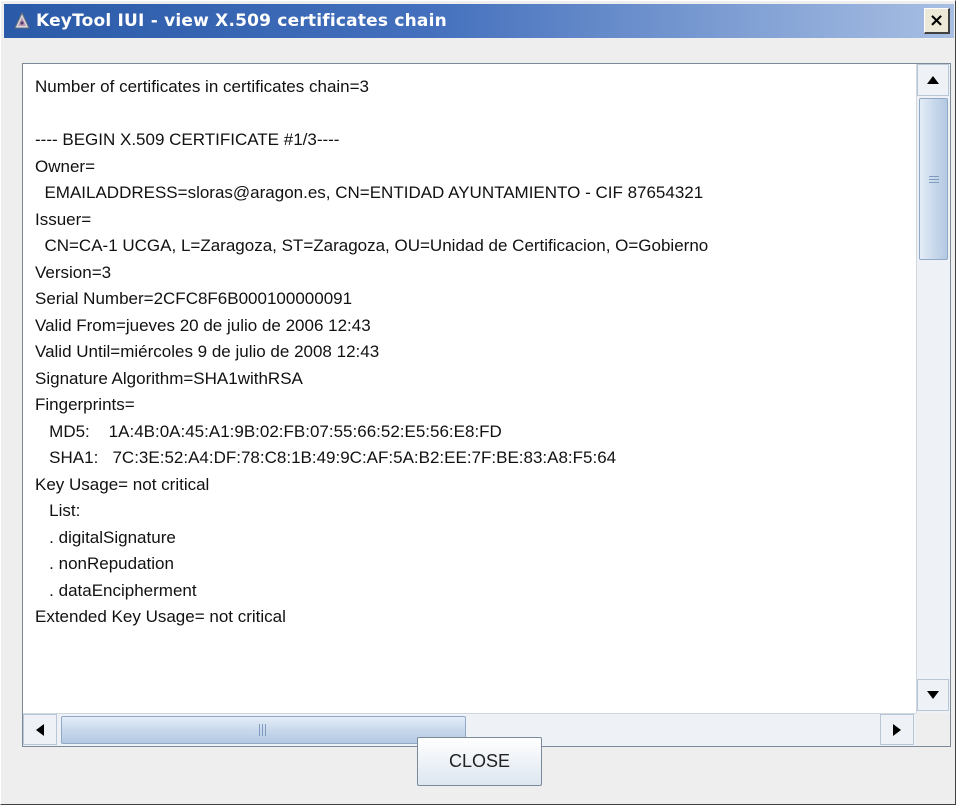 This screenshot has width=956, height=805. What do you see at coordinates (73, 272) in the screenshot?
I see `certificate-text-line: Version=3` at bounding box center [73, 272].